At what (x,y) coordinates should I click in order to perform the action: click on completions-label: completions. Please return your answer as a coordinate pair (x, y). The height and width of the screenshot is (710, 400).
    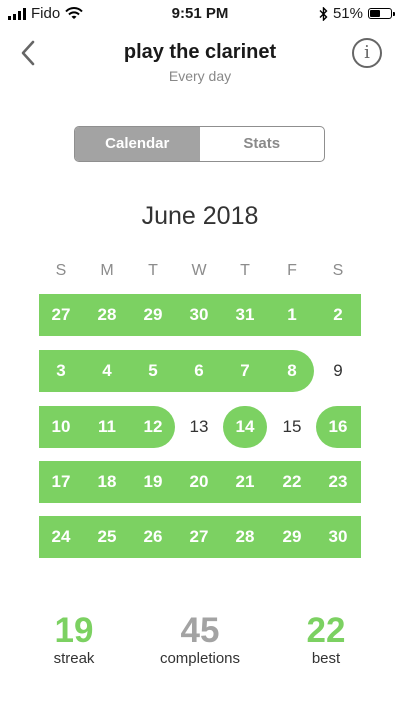
    Looking at the image, I should click on (200, 658).